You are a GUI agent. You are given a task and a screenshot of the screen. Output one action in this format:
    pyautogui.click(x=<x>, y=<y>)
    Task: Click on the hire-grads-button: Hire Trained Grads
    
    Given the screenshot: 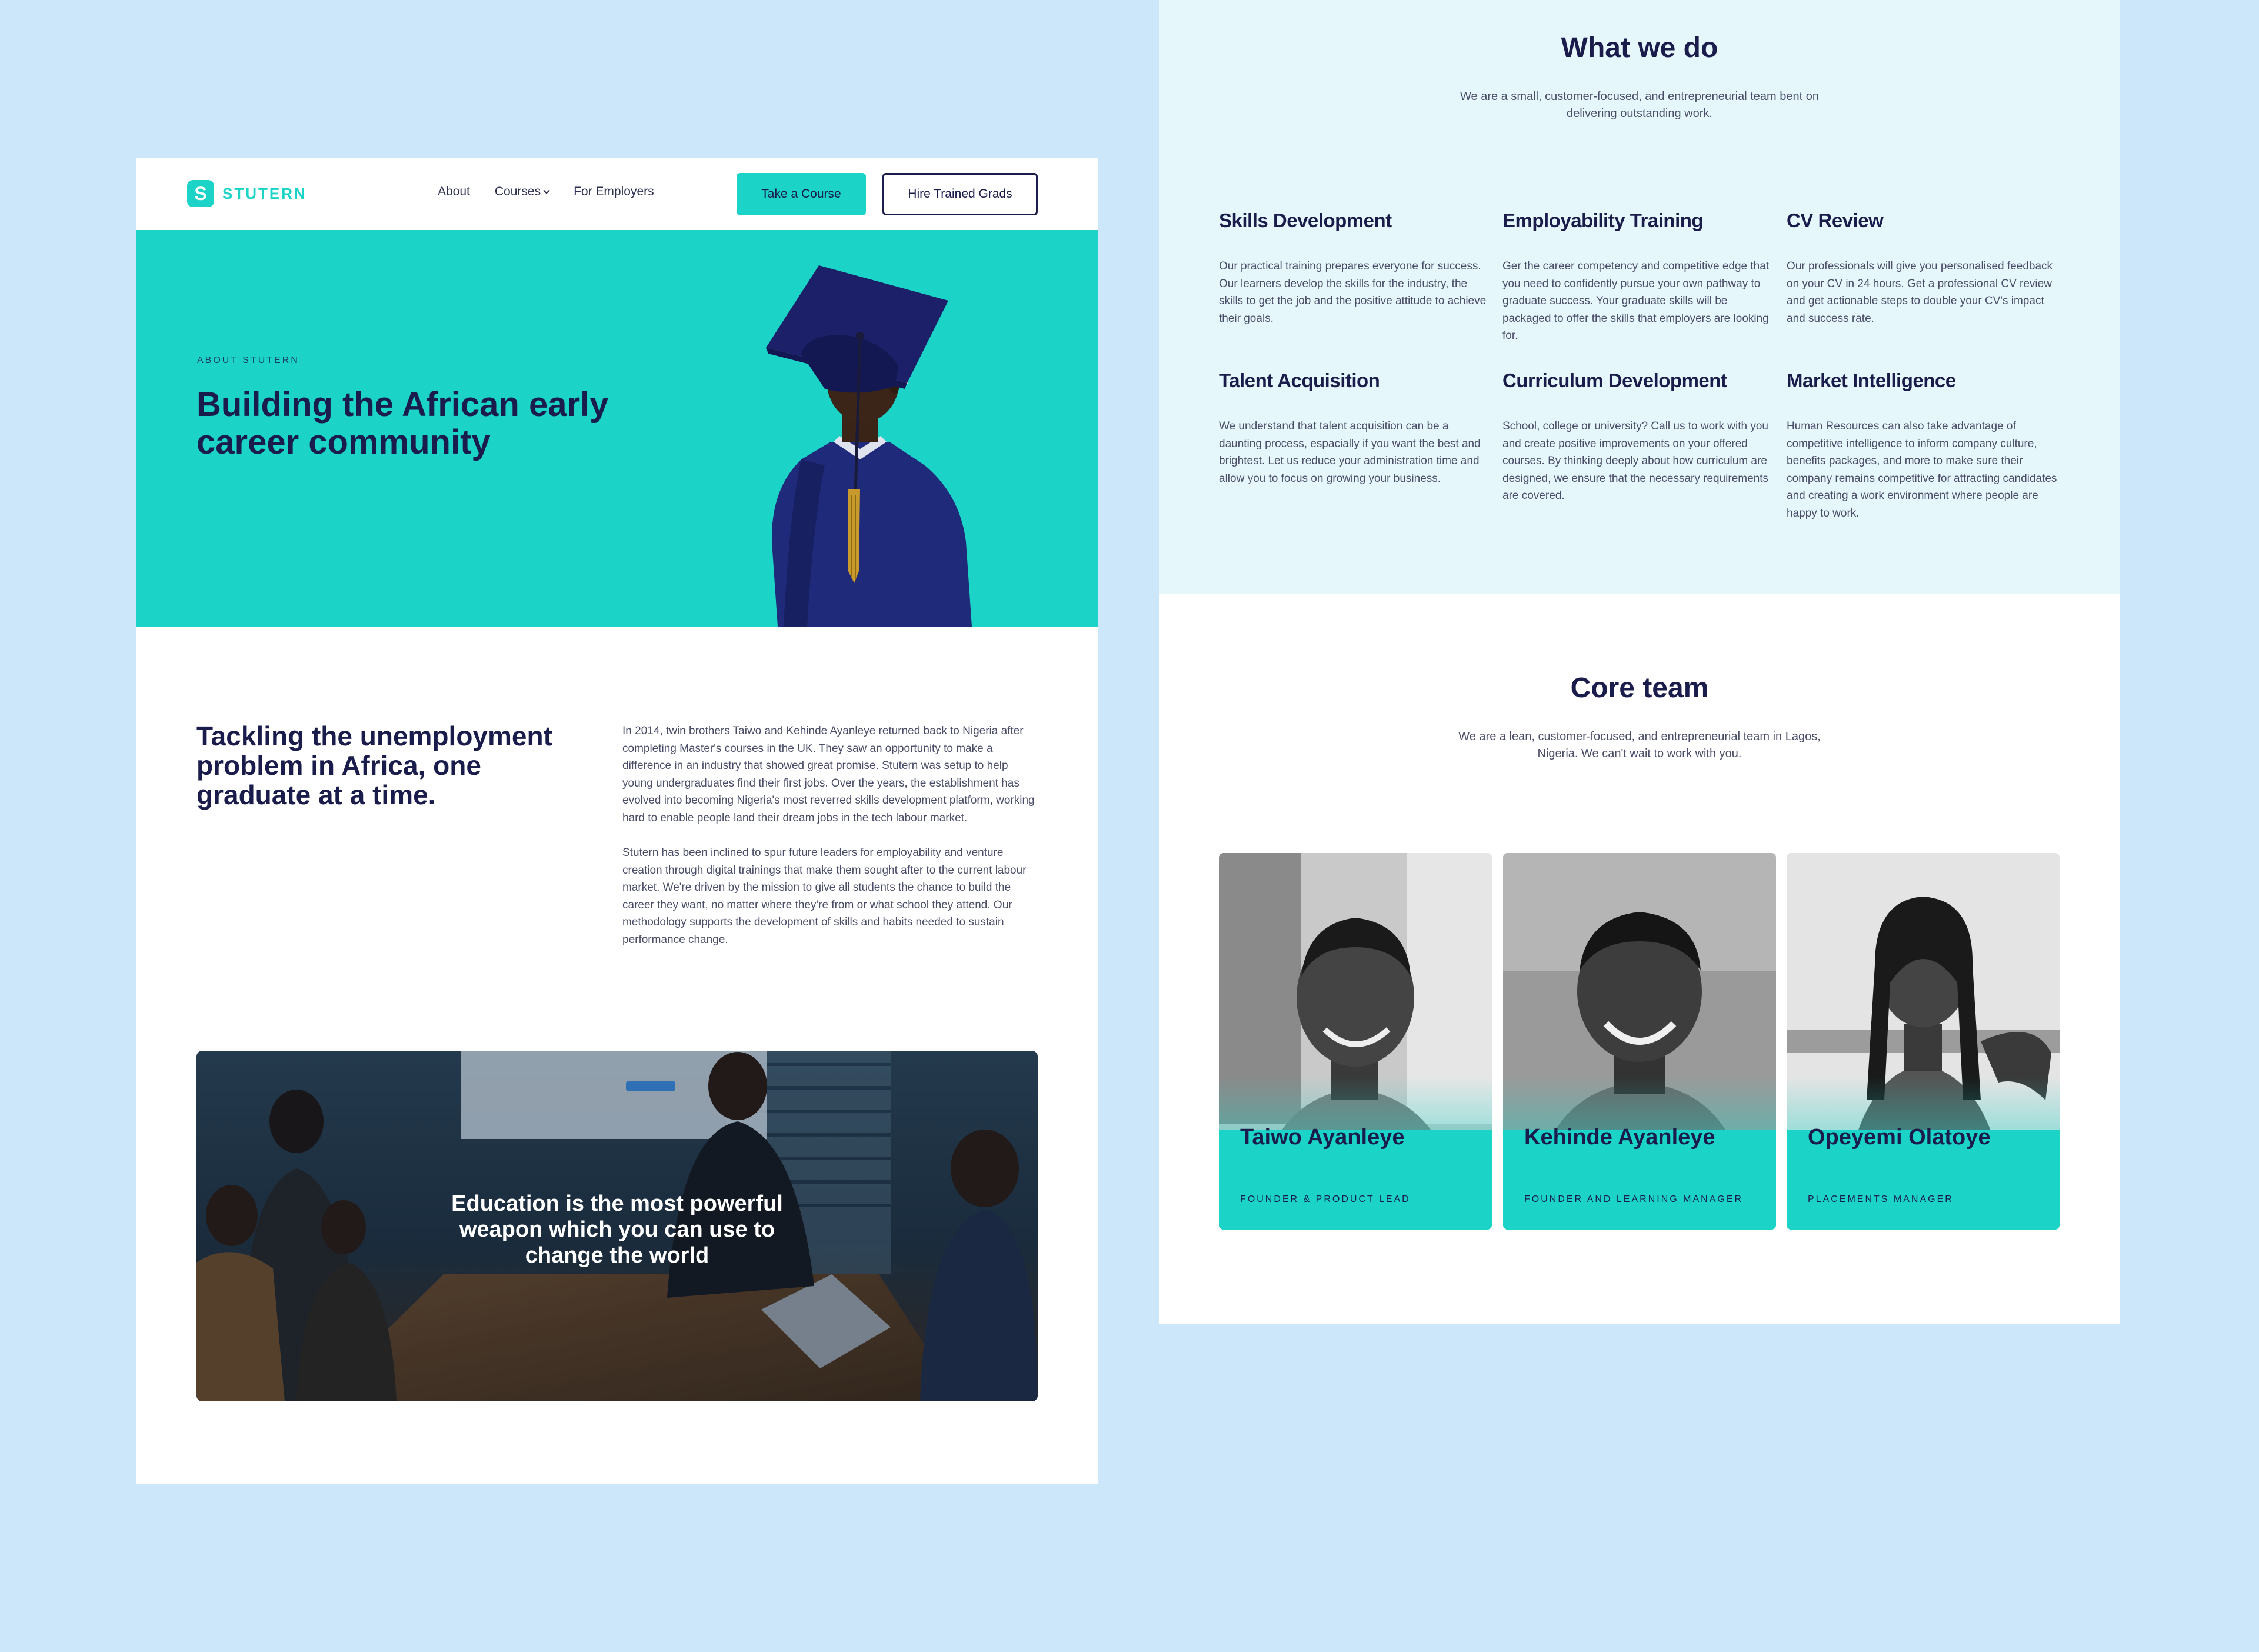 What is the action you would take?
    pyautogui.click(x=960, y=194)
    